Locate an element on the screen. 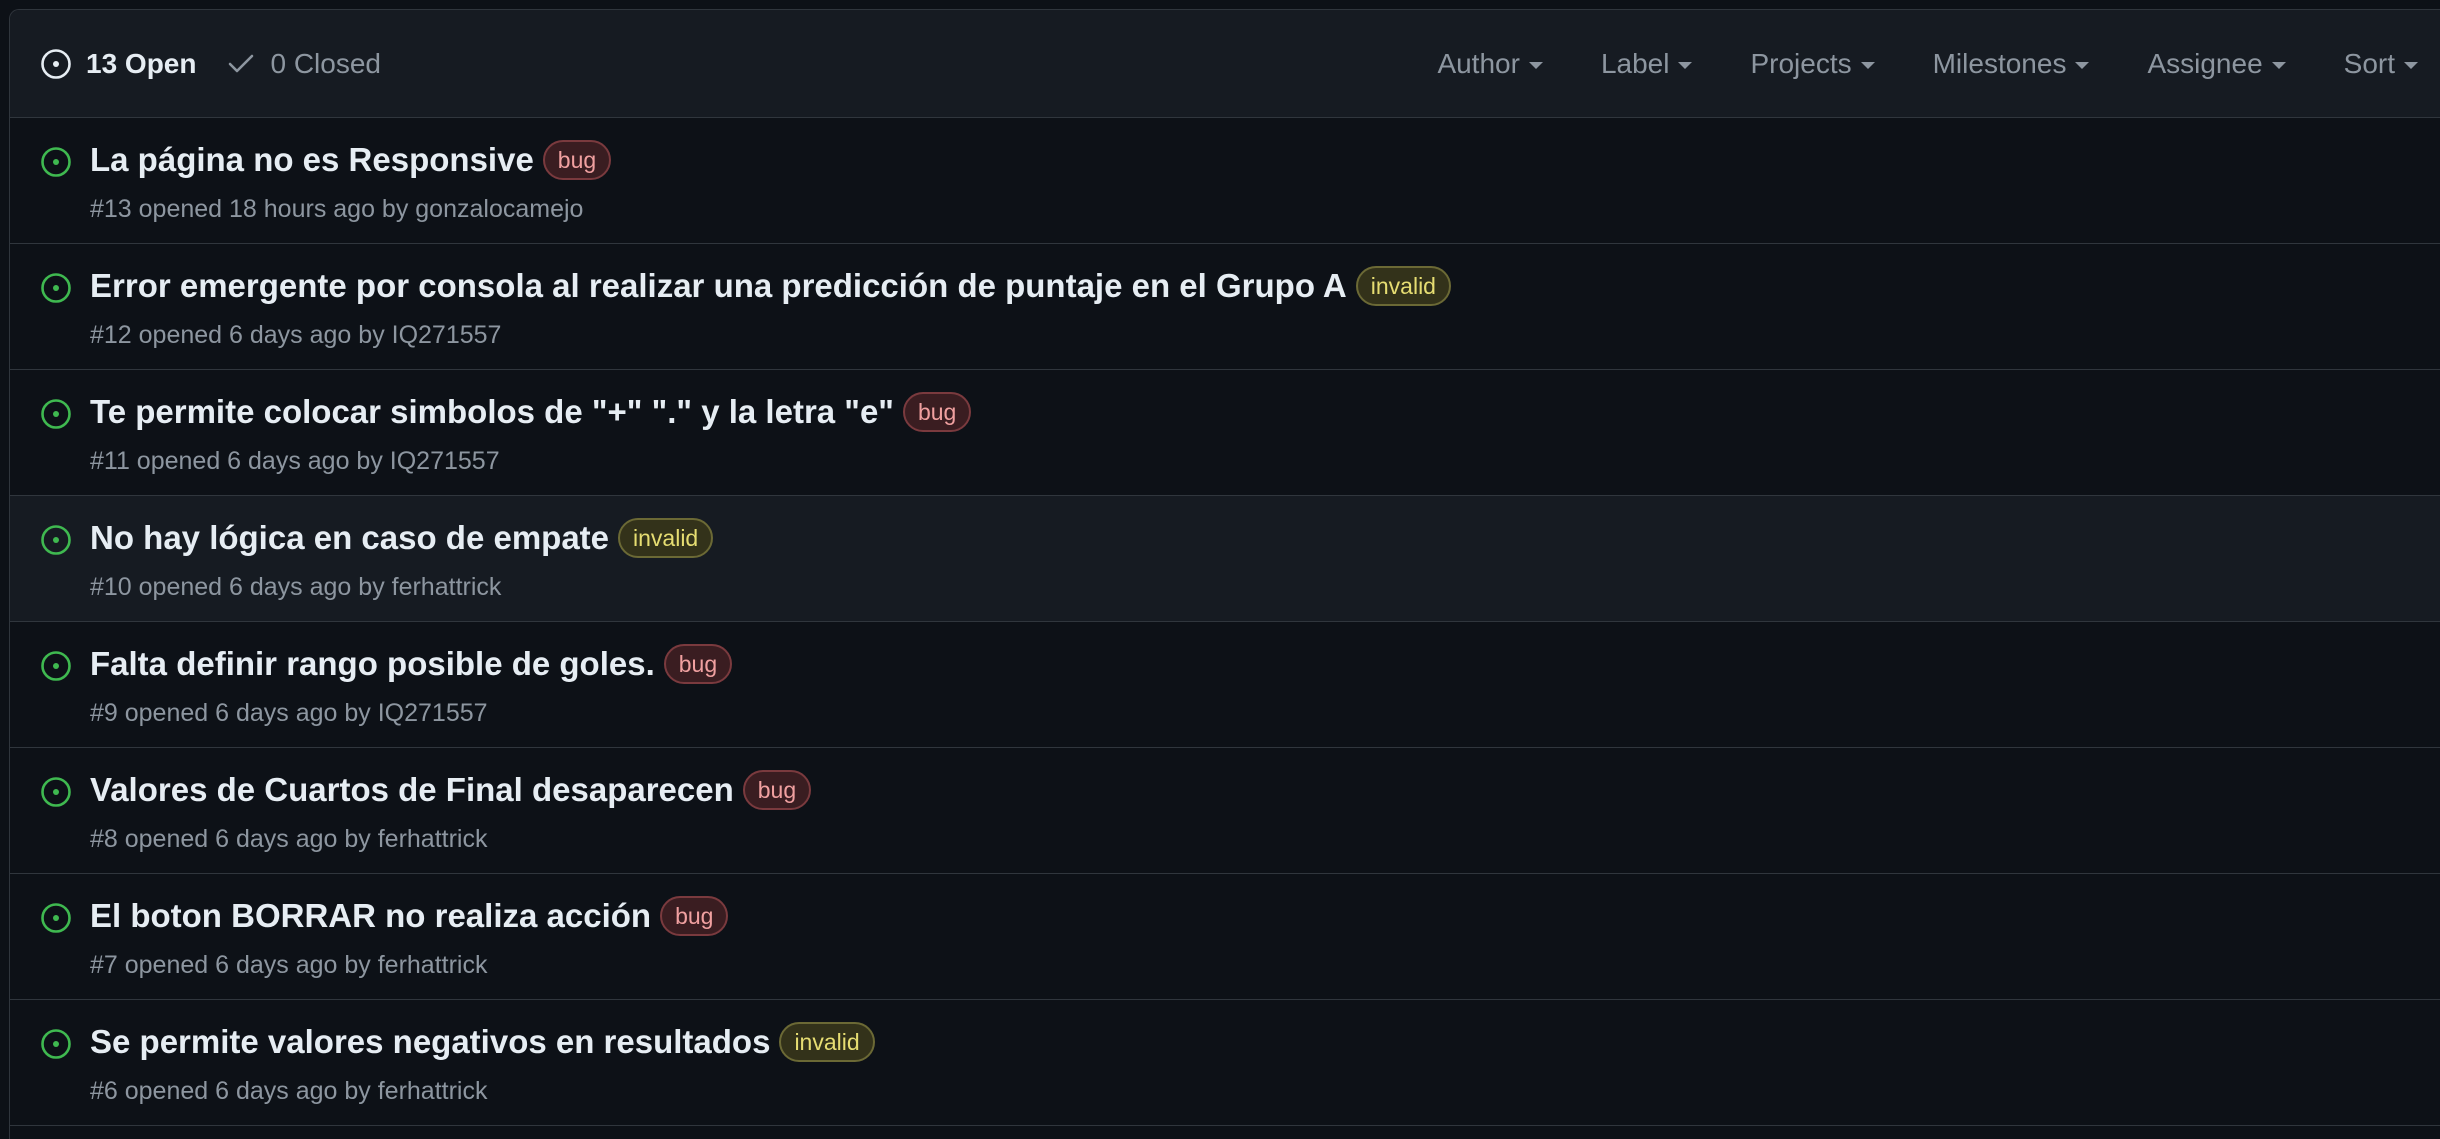  issue-meta: #9 opened 6 days ago by IQ271557 is located at coordinates (289, 713).